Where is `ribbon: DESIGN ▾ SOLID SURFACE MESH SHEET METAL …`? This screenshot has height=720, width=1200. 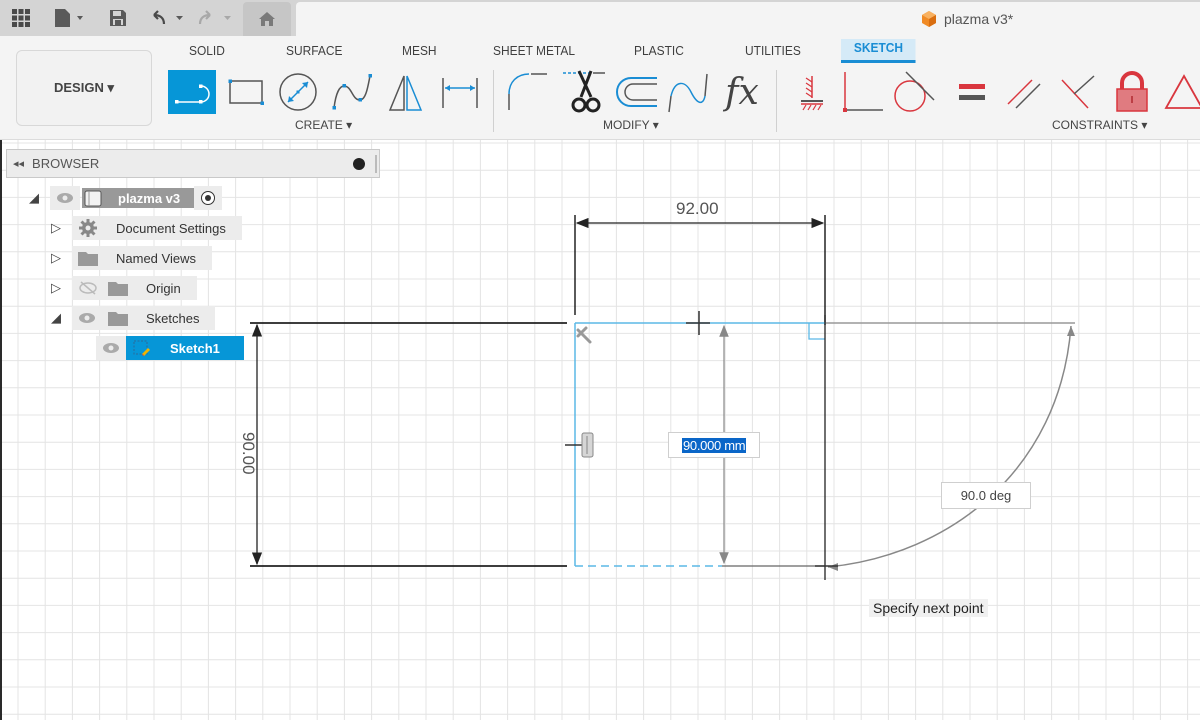 ribbon: DESIGN ▾ SOLID SURFACE MESH SHEET METAL … is located at coordinates (600, 88).